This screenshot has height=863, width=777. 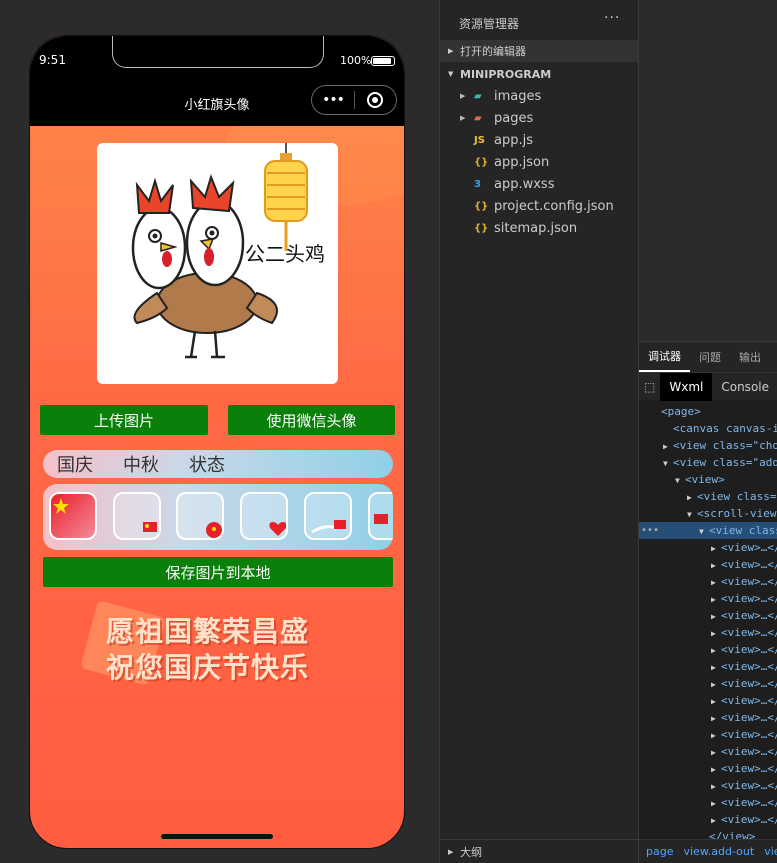 I want to click on tree-item-app-js: JS app.js, so click(x=496, y=140).